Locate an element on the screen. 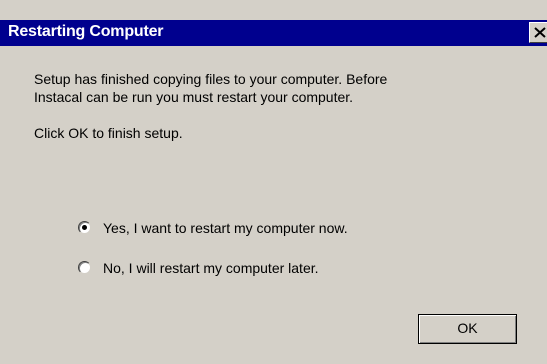  instruction-text: Click OK to finish setup. is located at coordinates (108, 133).